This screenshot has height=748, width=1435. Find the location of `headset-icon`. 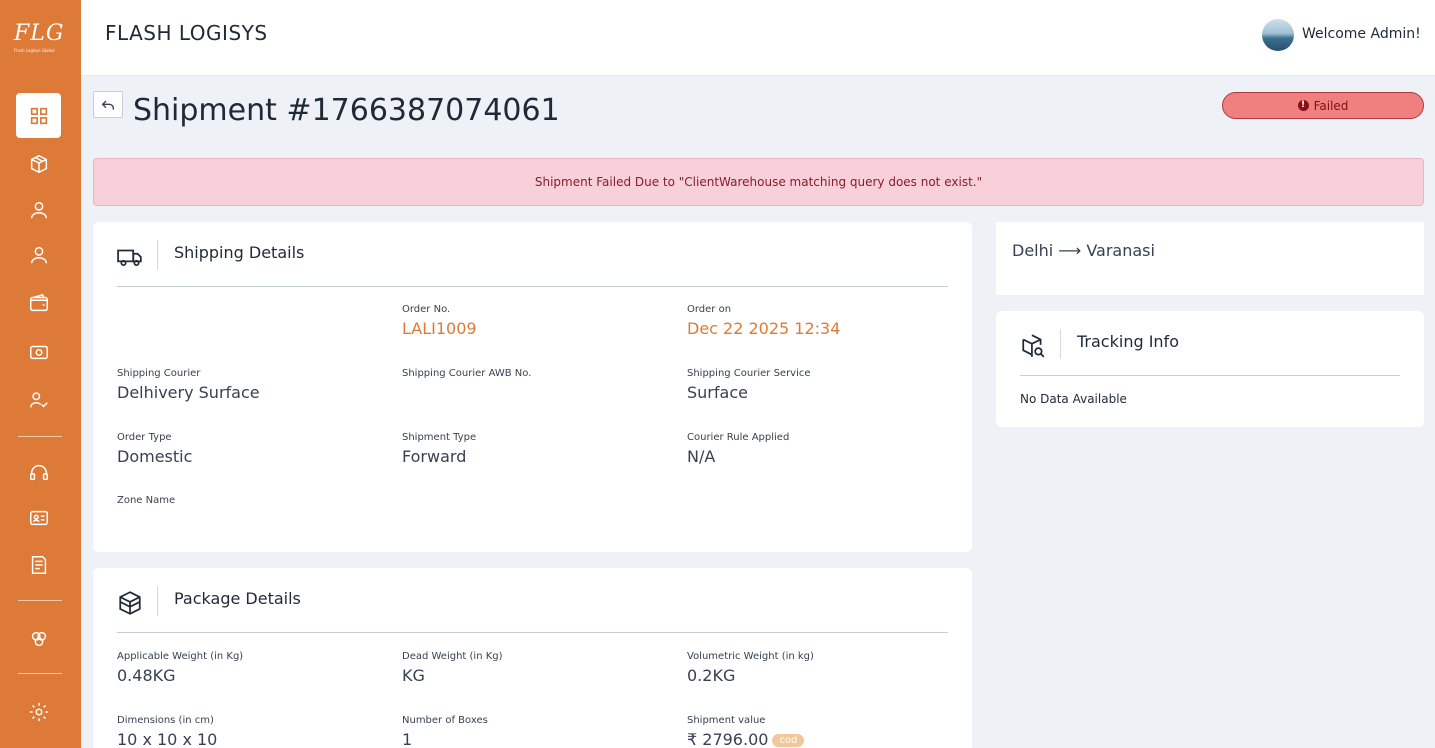

headset-icon is located at coordinates (38, 472).